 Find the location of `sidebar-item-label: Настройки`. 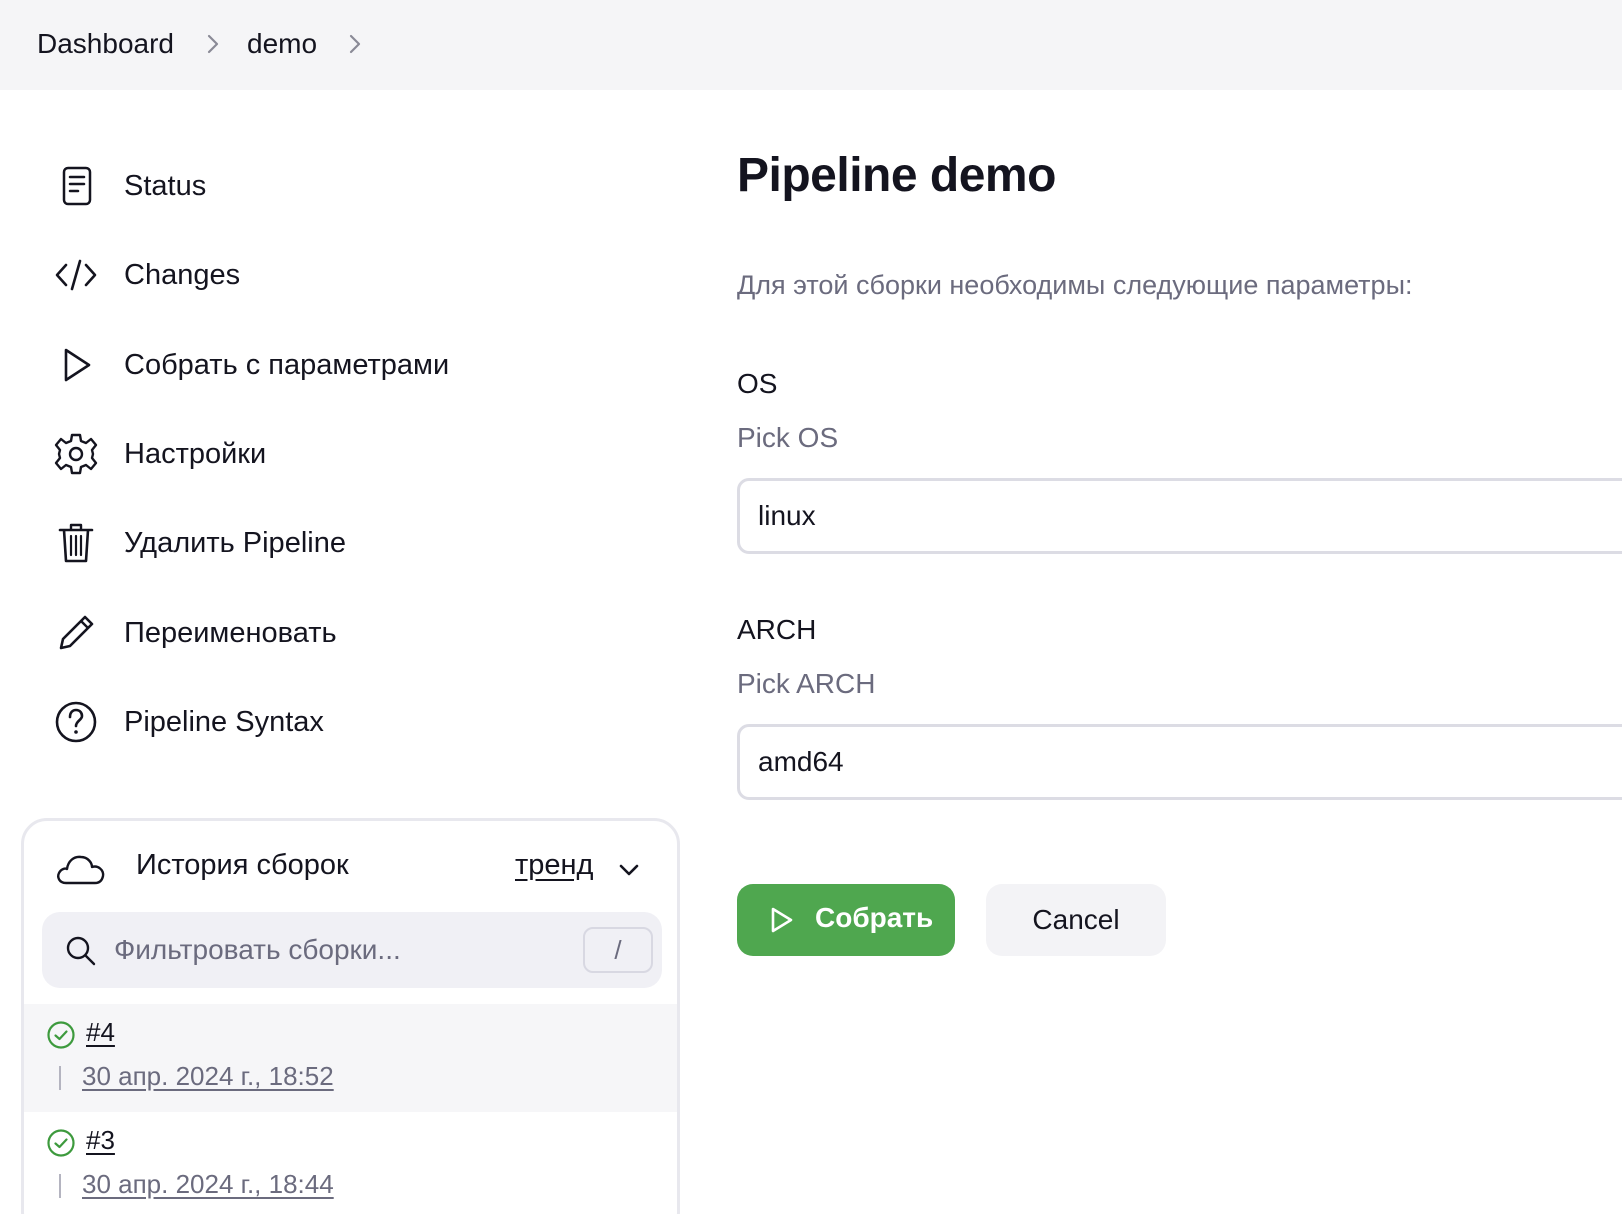

sidebar-item-label: Настройки is located at coordinates (195, 453).